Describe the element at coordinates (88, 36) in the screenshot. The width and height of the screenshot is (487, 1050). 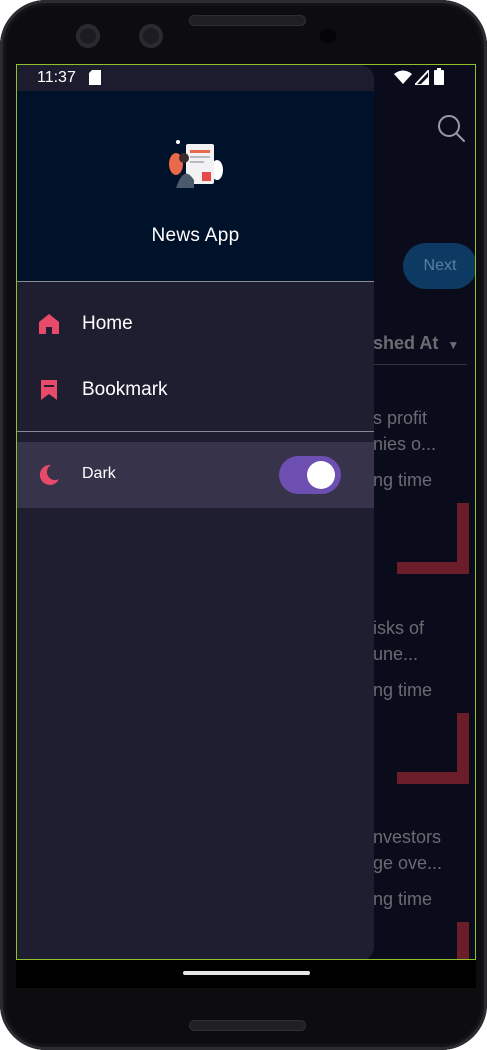
I see `front-camera` at that location.